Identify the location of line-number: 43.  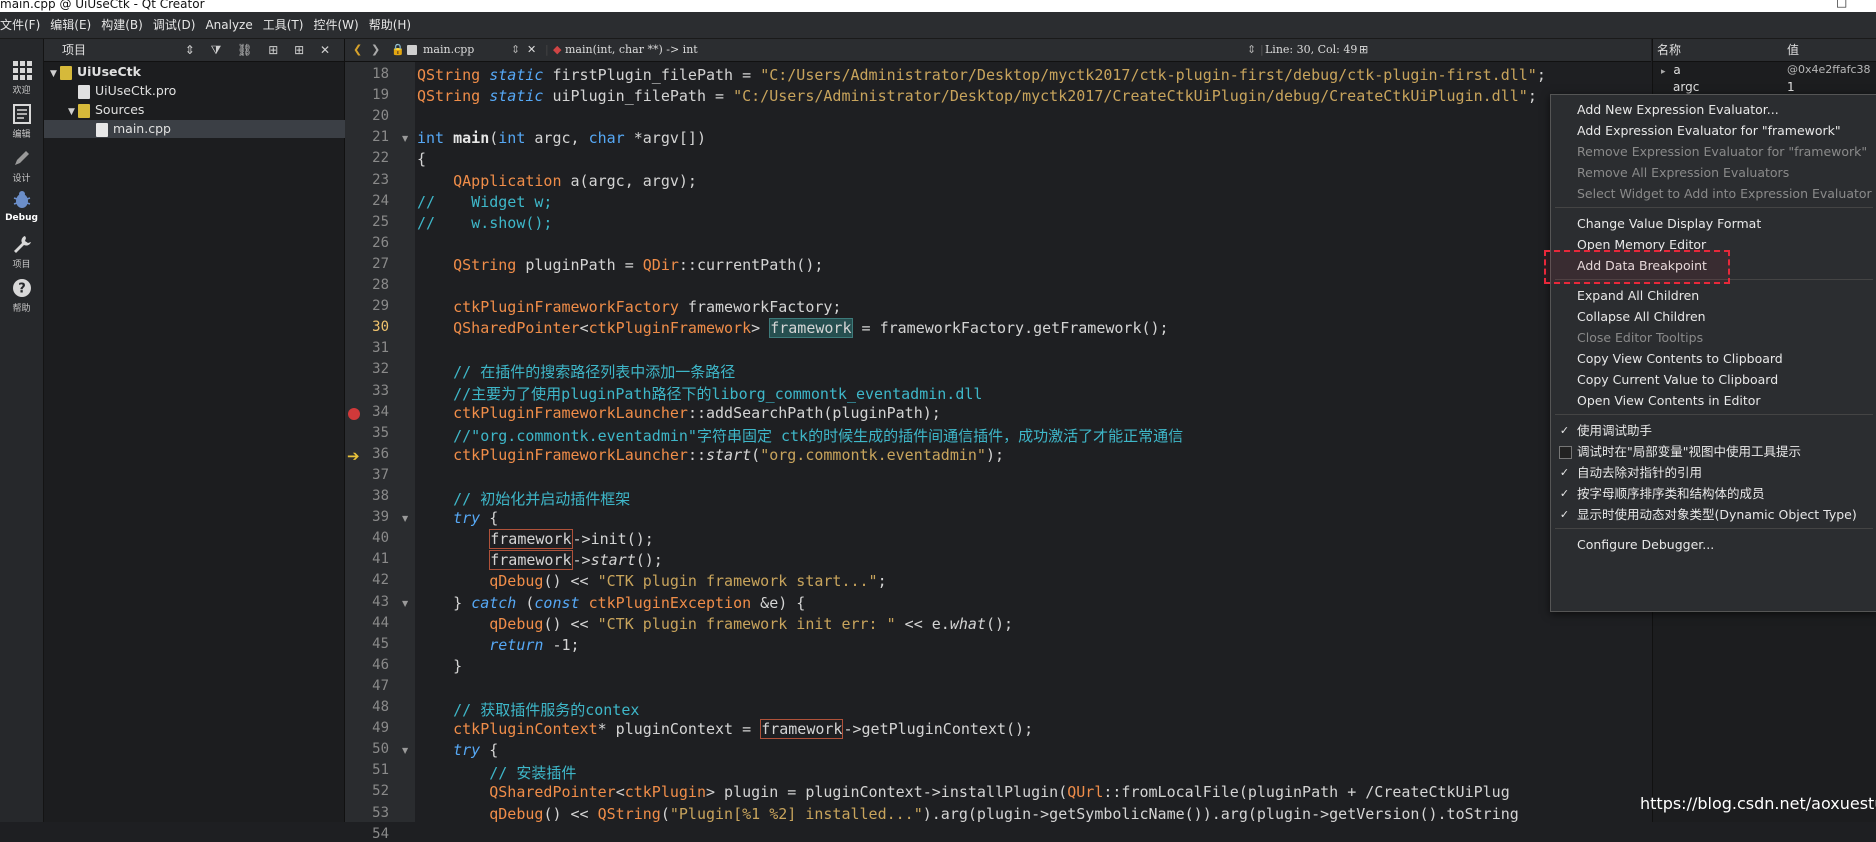
(380, 601).